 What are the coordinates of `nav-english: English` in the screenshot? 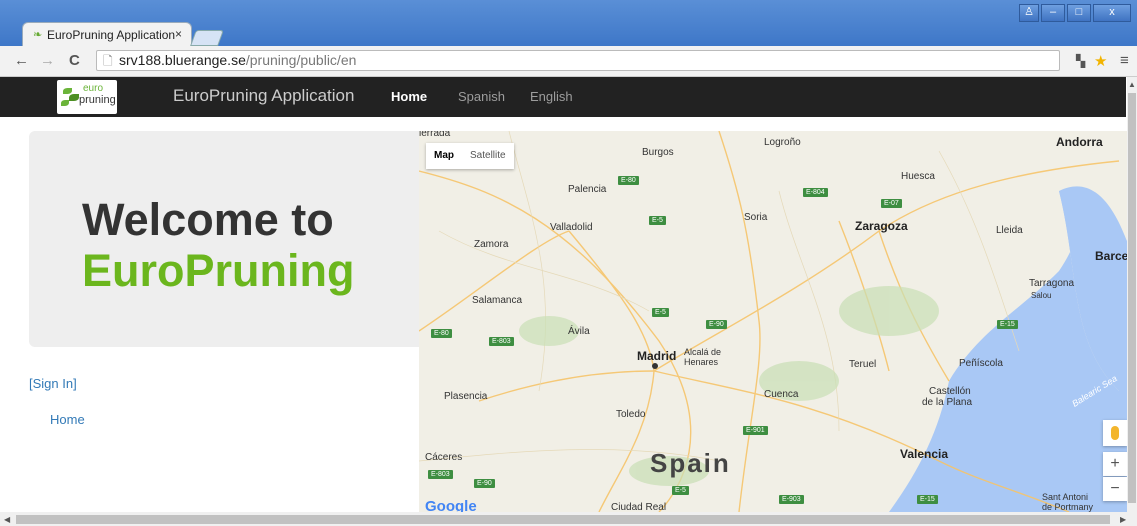 It's located at (551, 96).